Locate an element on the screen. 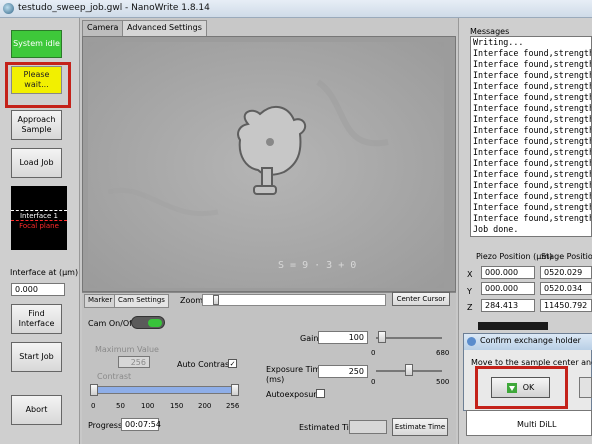 The image size is (592, 444). stage-x-field: 0520.029 is located at coordinates (566, 272).